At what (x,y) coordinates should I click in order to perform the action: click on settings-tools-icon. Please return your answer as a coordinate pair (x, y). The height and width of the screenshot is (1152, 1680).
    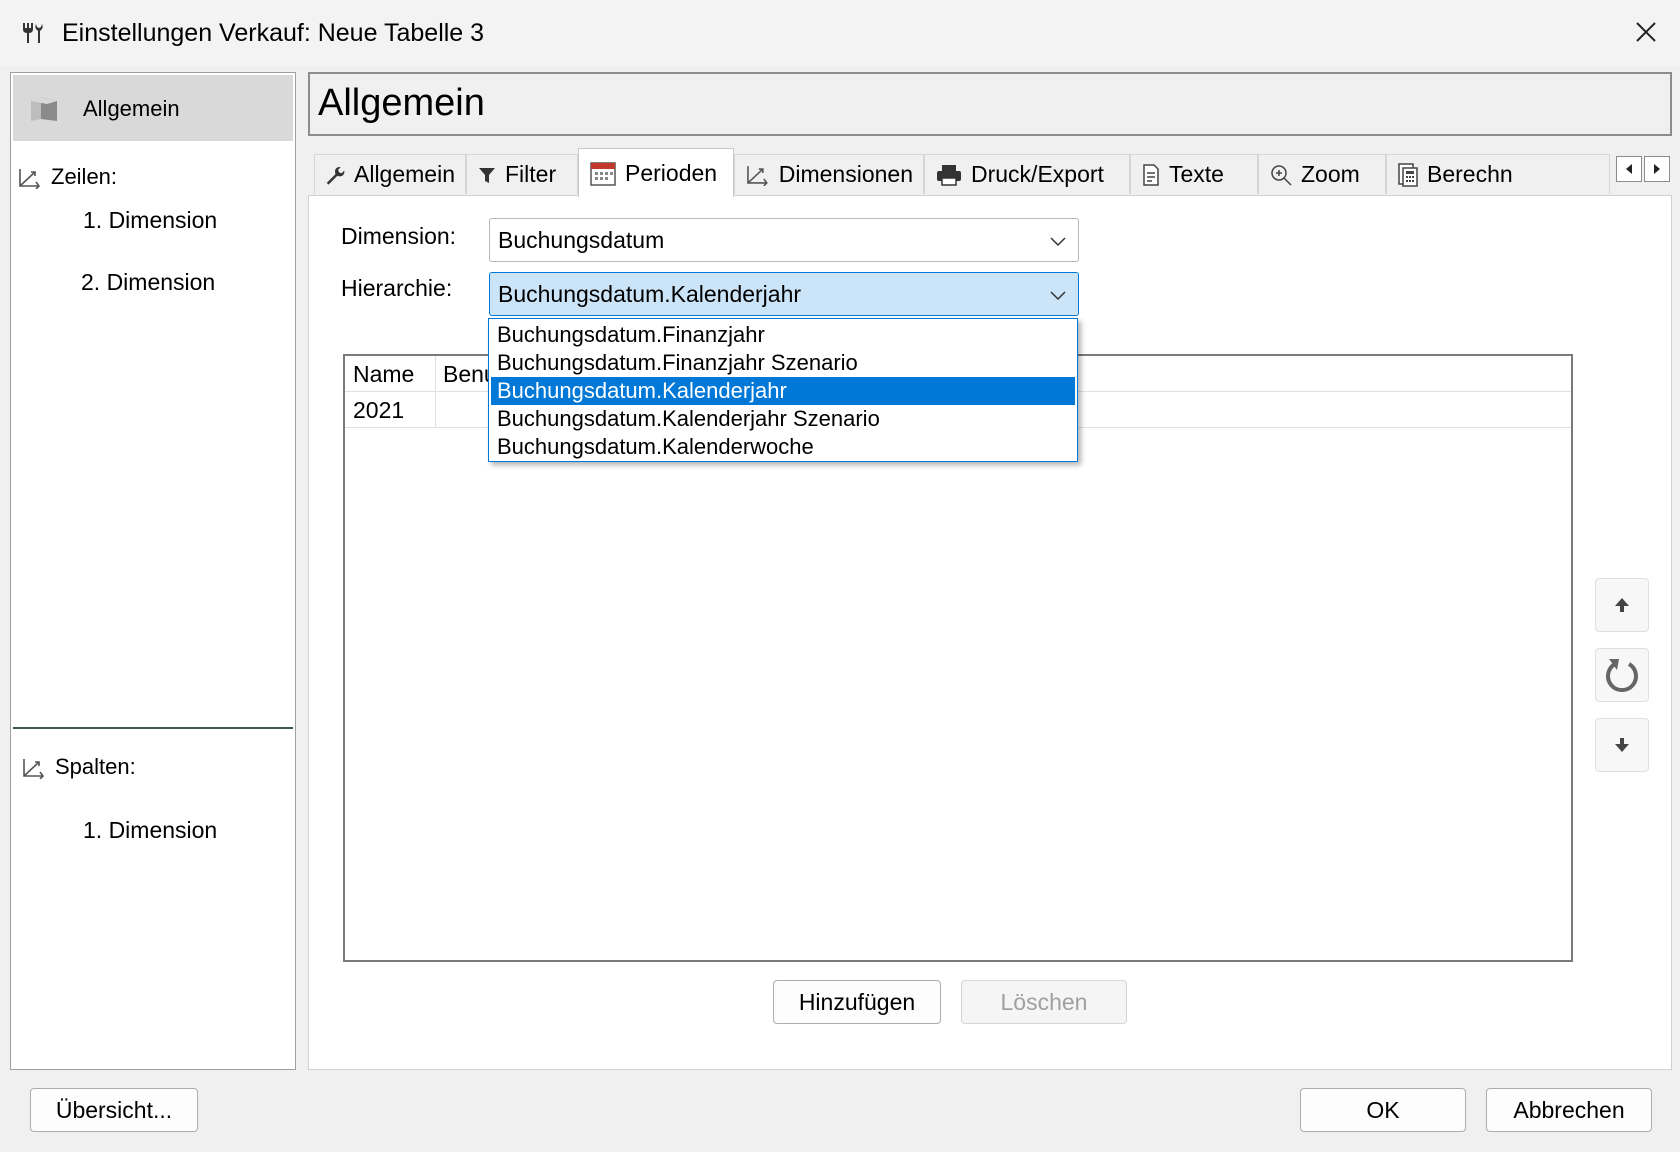
    Looking at the image, I should click on (33, 33).